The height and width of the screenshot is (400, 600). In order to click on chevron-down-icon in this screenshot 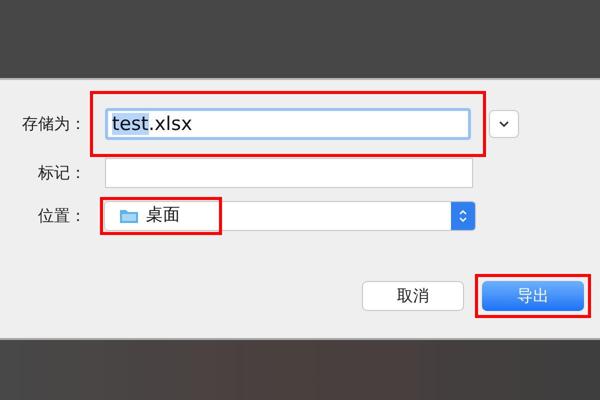, I will do `click(504, 124)`.